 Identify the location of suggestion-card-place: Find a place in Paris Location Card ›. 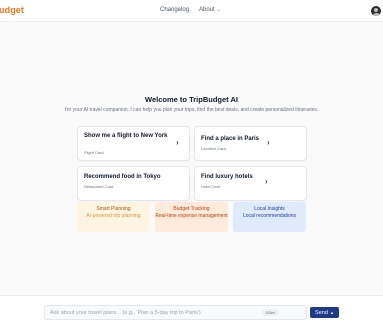
(250, 143).